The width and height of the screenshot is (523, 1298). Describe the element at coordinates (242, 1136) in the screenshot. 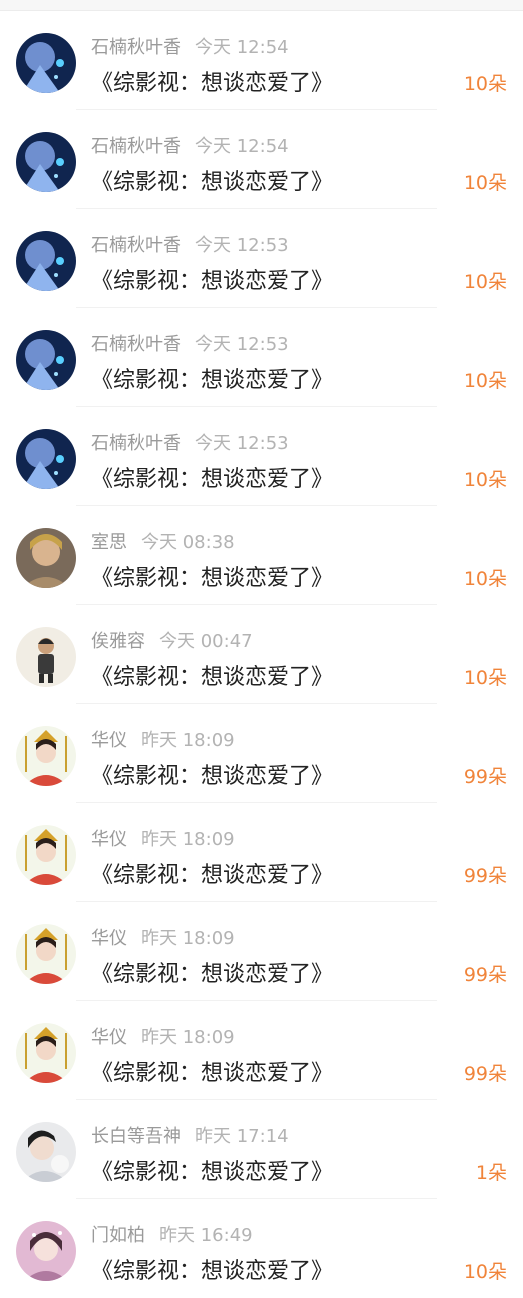

I see `timestamp: 昨天 17:14` at that location.